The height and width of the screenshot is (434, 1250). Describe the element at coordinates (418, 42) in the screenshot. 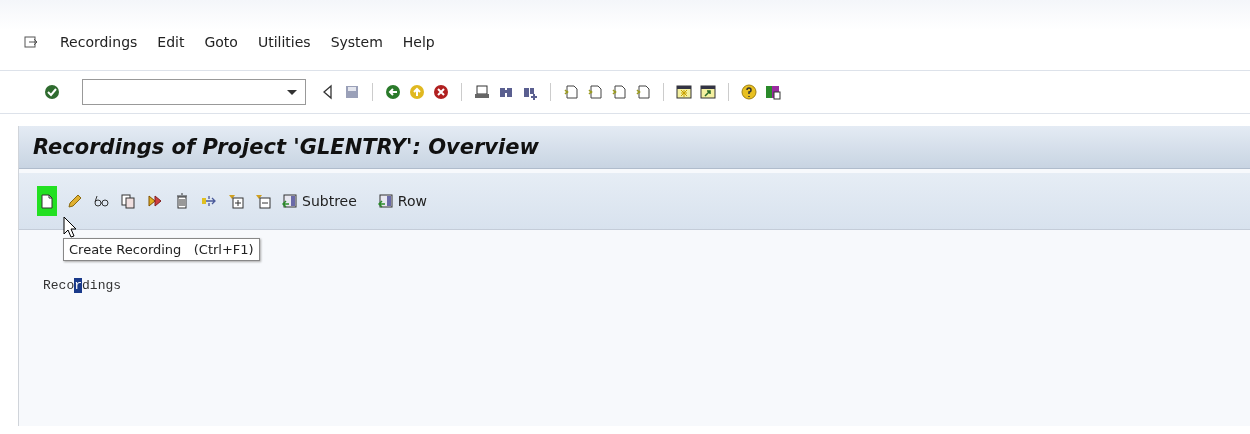

I see `menu-item: Help` at that location.